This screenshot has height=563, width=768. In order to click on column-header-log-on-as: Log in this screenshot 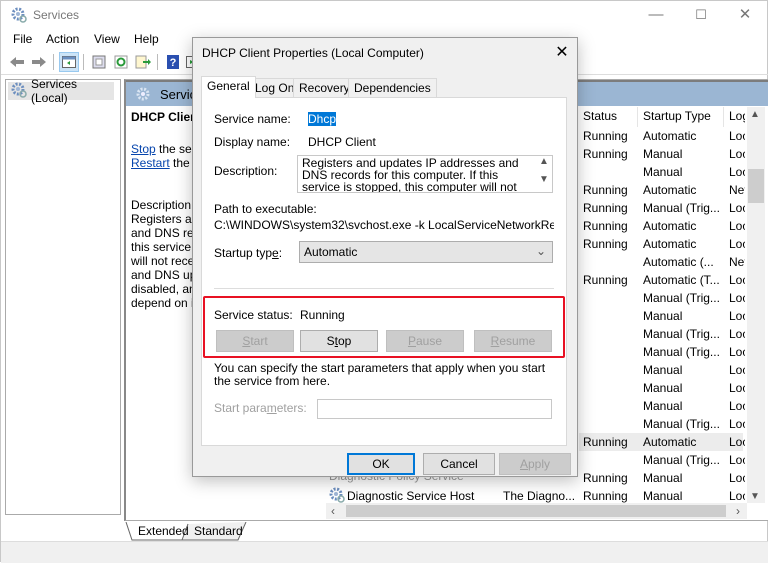, I will do `click(737, 119)`.